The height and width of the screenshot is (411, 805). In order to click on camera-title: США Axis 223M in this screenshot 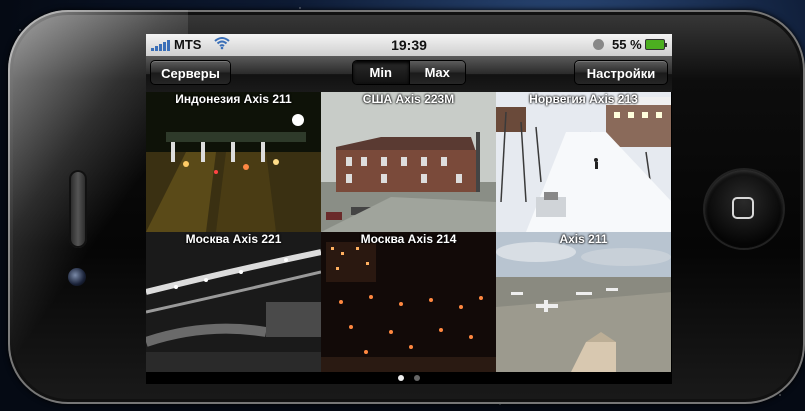, I will do `click(408, 99)`.